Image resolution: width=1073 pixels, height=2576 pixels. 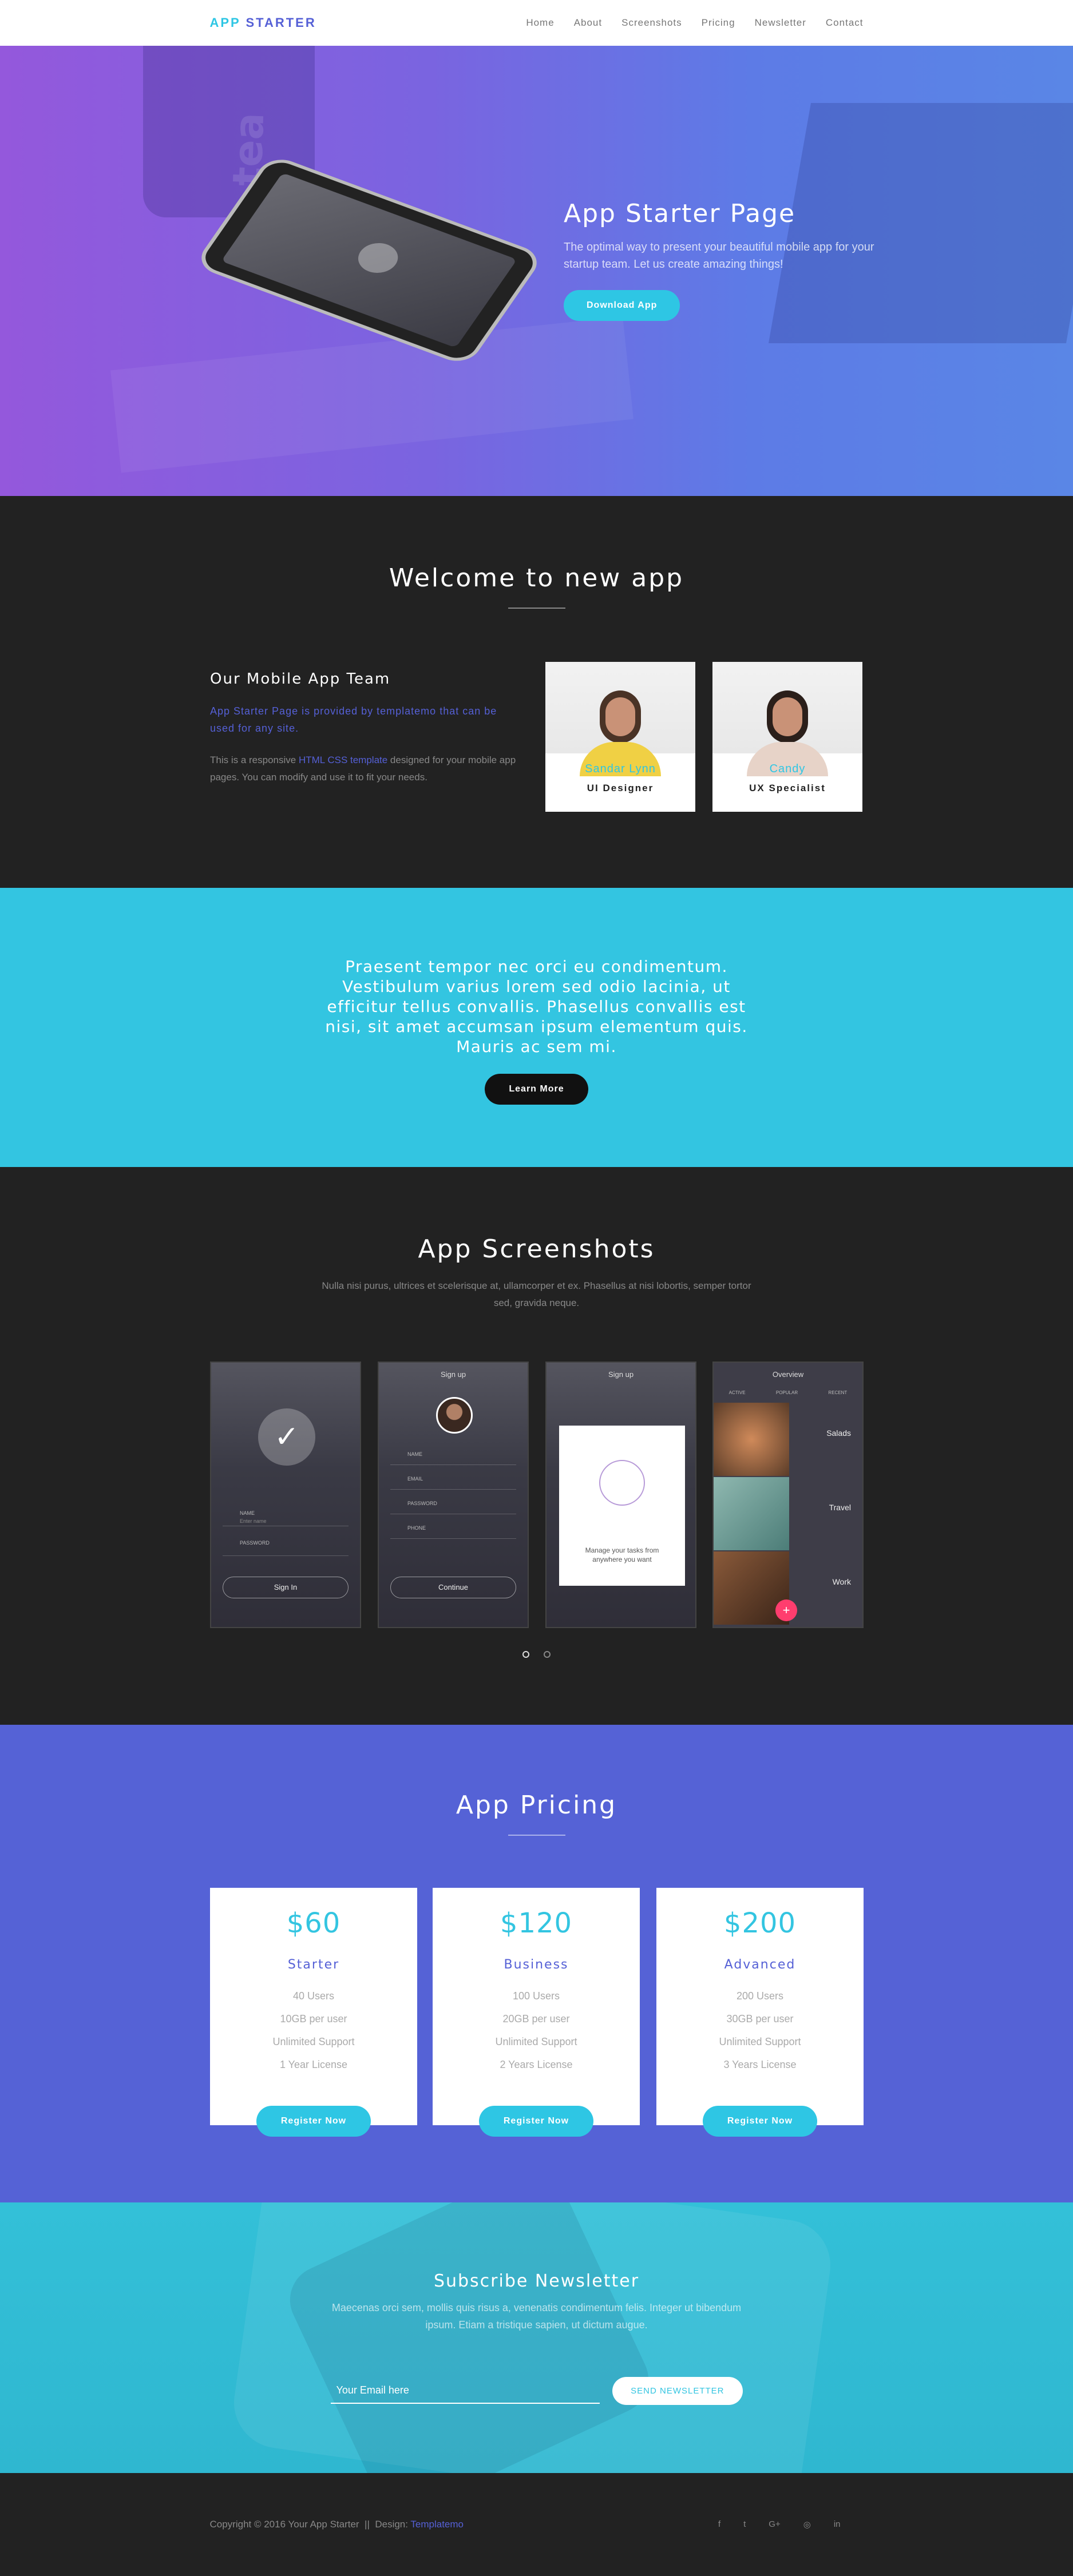 What do you see at coordinates (788, 1374) in the screenshot?
I see `shot-title: Overview` at bounding box center [788, 1374].